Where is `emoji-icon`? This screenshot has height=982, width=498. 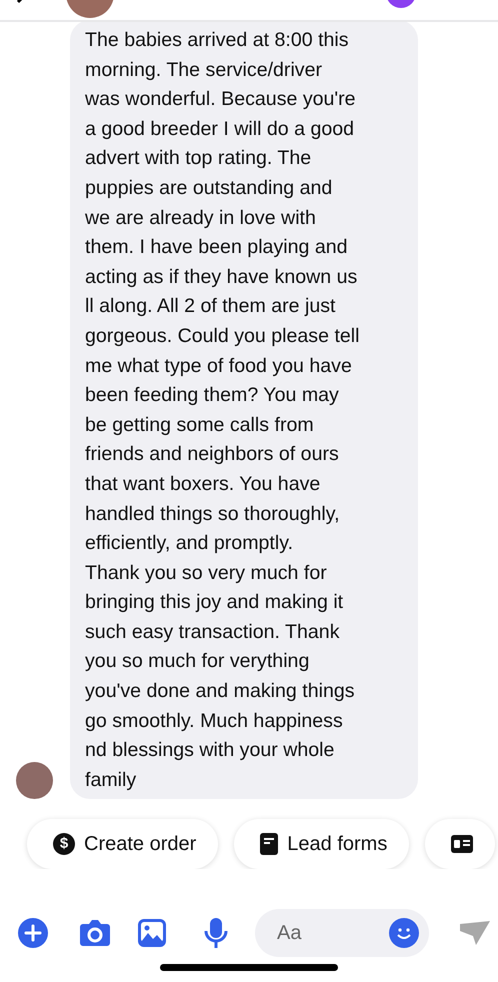 emoji-icon is located at coordinates (404, 933).